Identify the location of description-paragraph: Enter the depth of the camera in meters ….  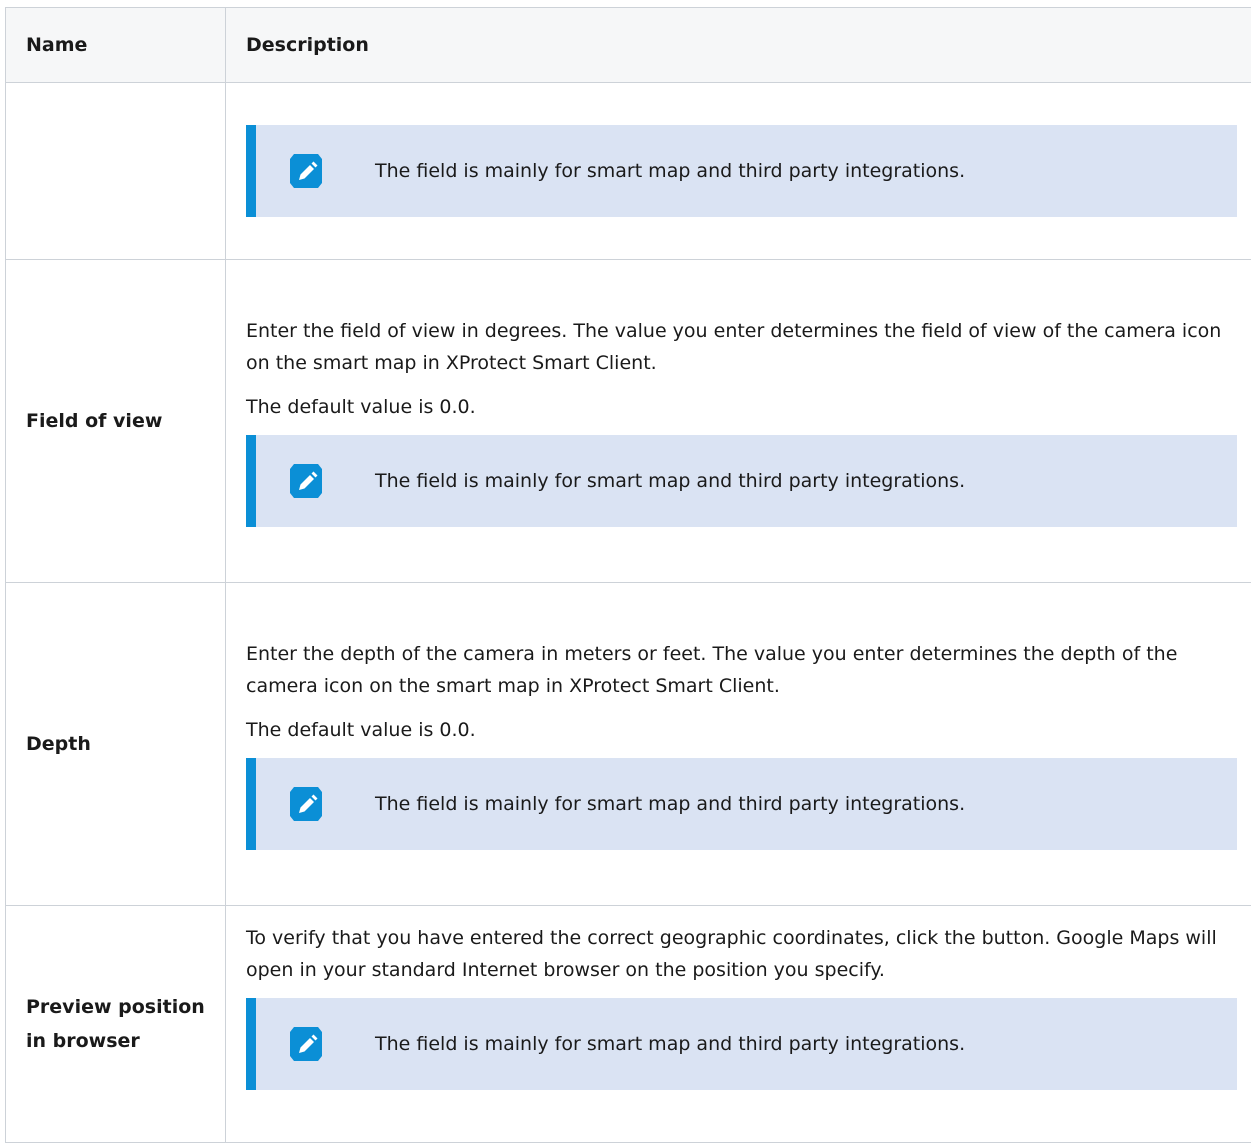
(741, 670).